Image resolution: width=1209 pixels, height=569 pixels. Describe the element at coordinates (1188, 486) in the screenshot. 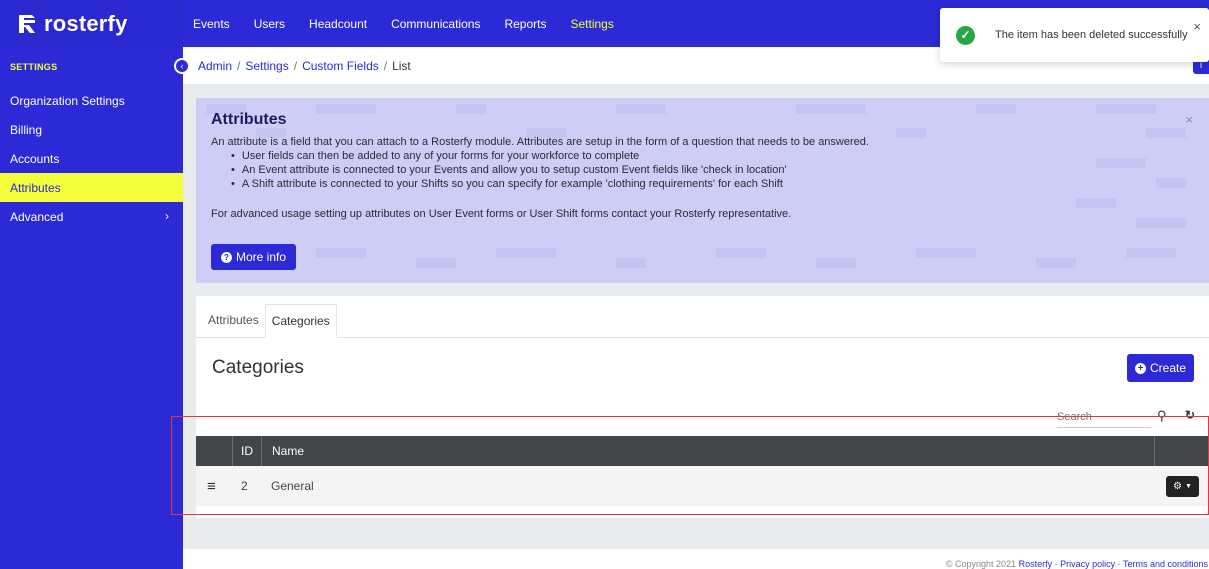

I see `caret-down-icon: ▼` at that location.